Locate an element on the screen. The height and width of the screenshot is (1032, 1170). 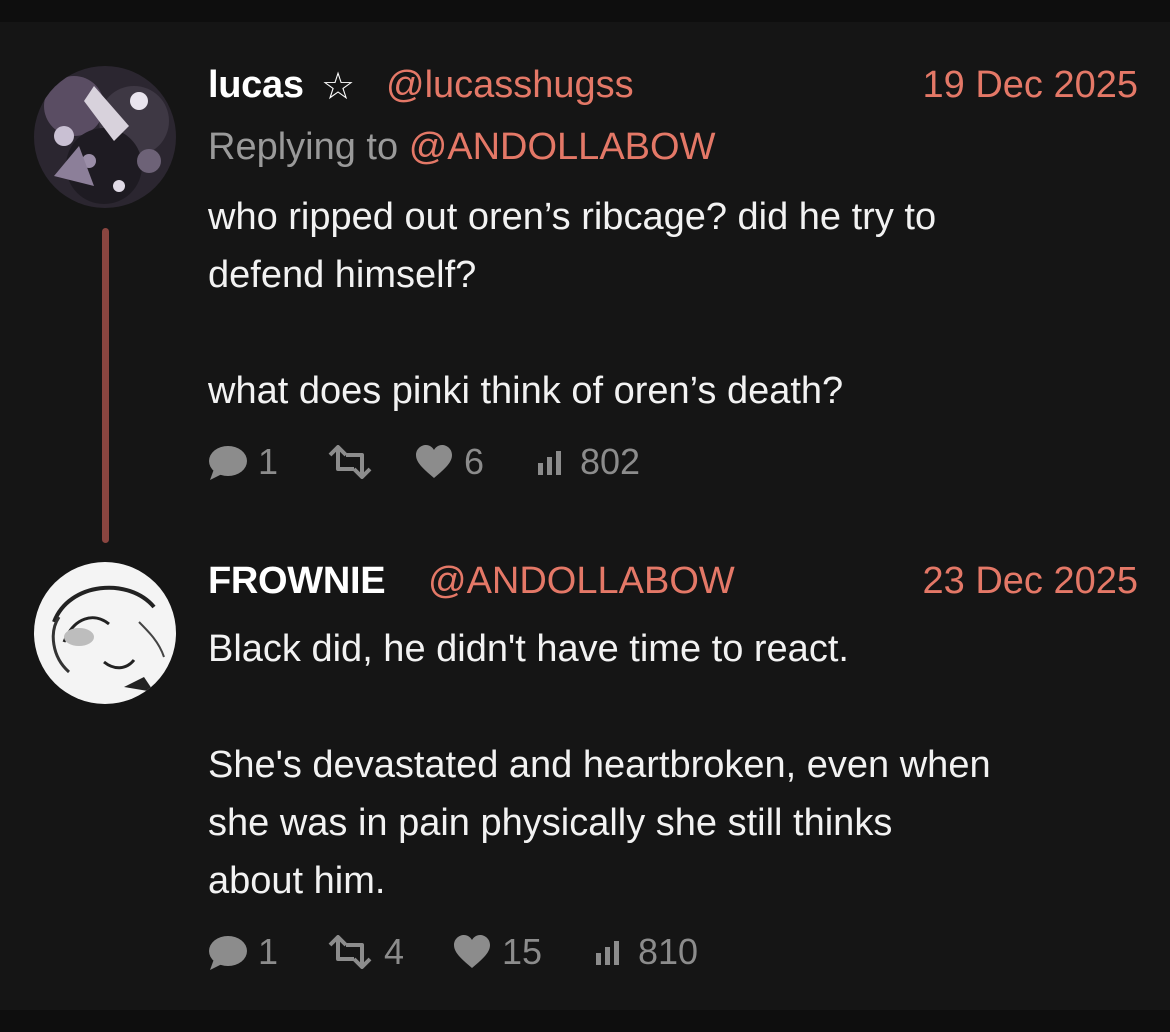
views-button: 802 is located at coordinates (588, 462).